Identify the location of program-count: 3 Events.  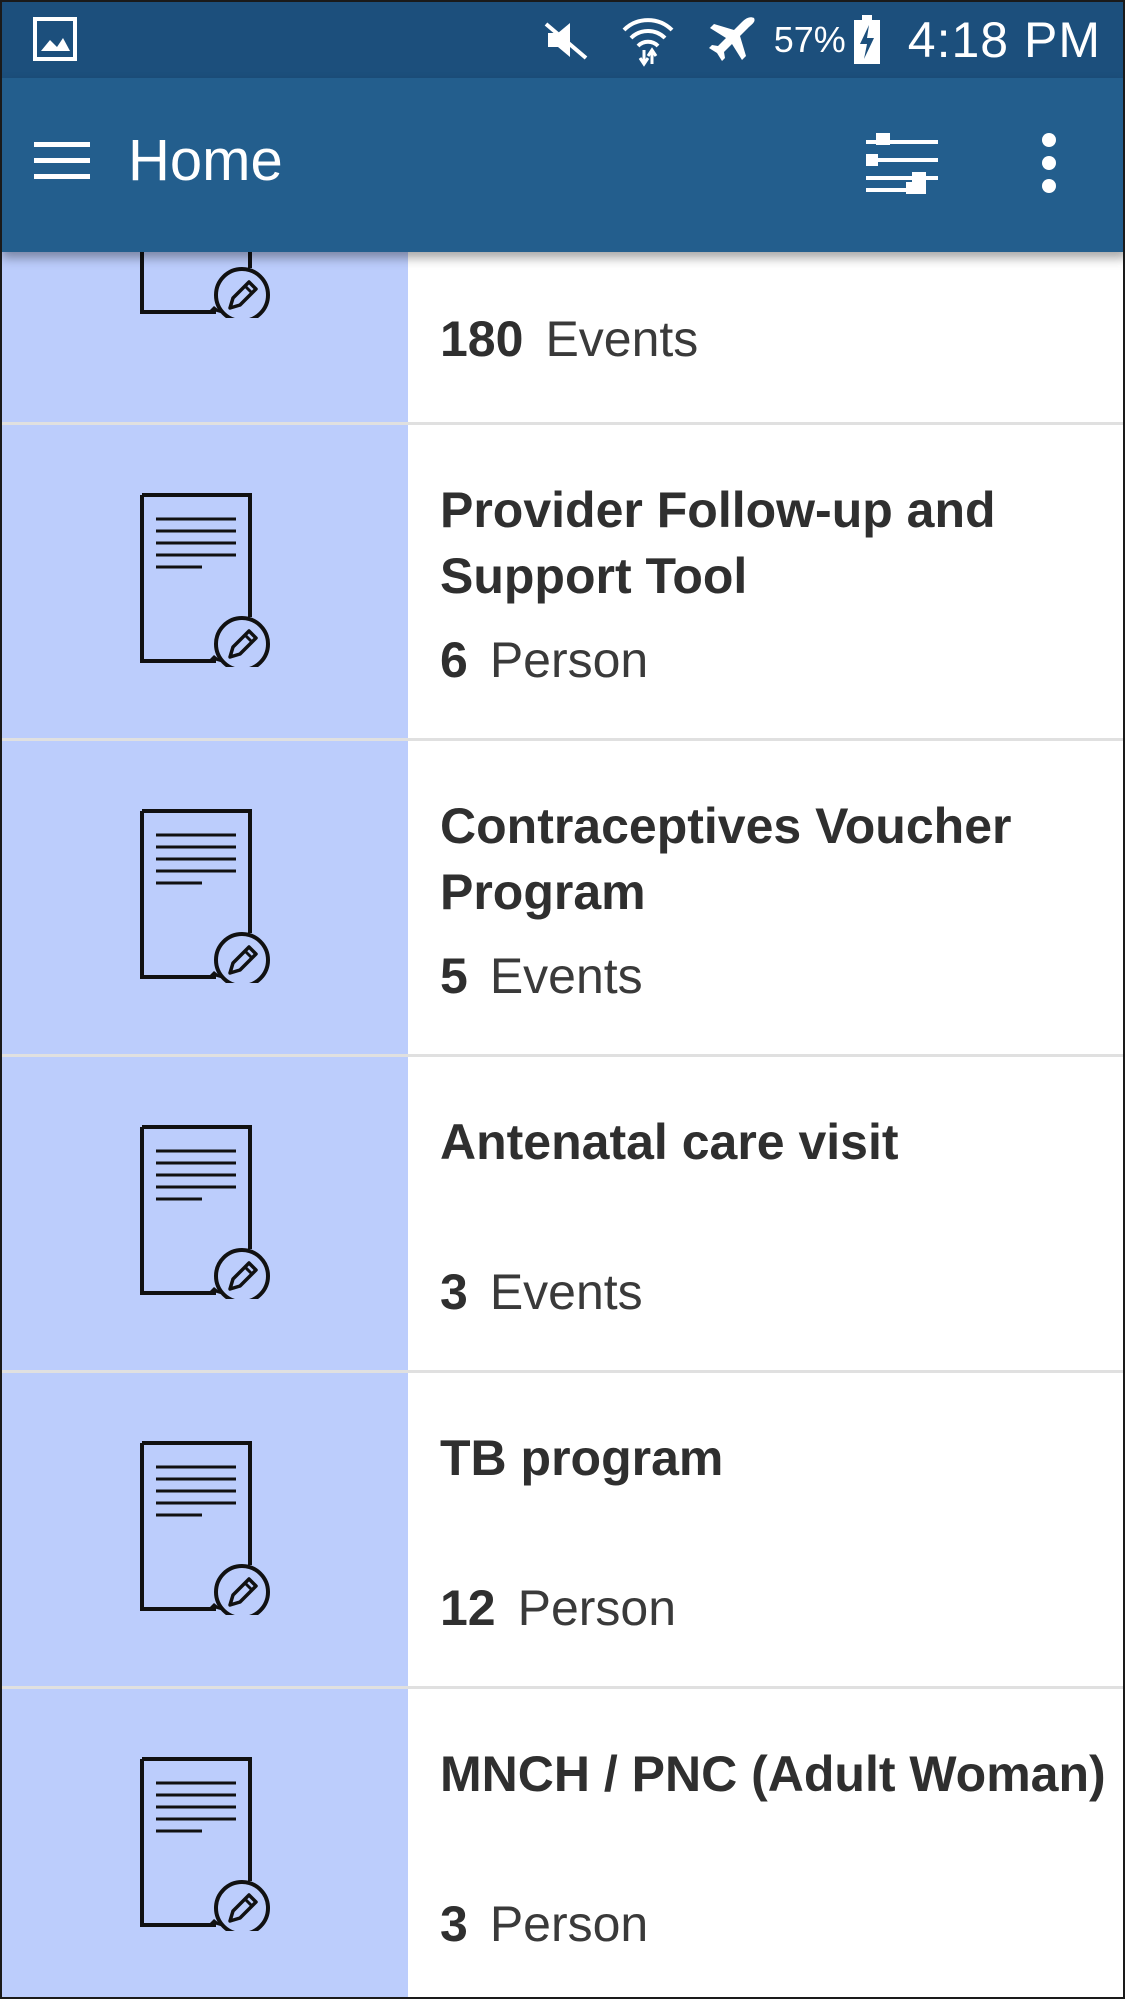
(541, 1292).